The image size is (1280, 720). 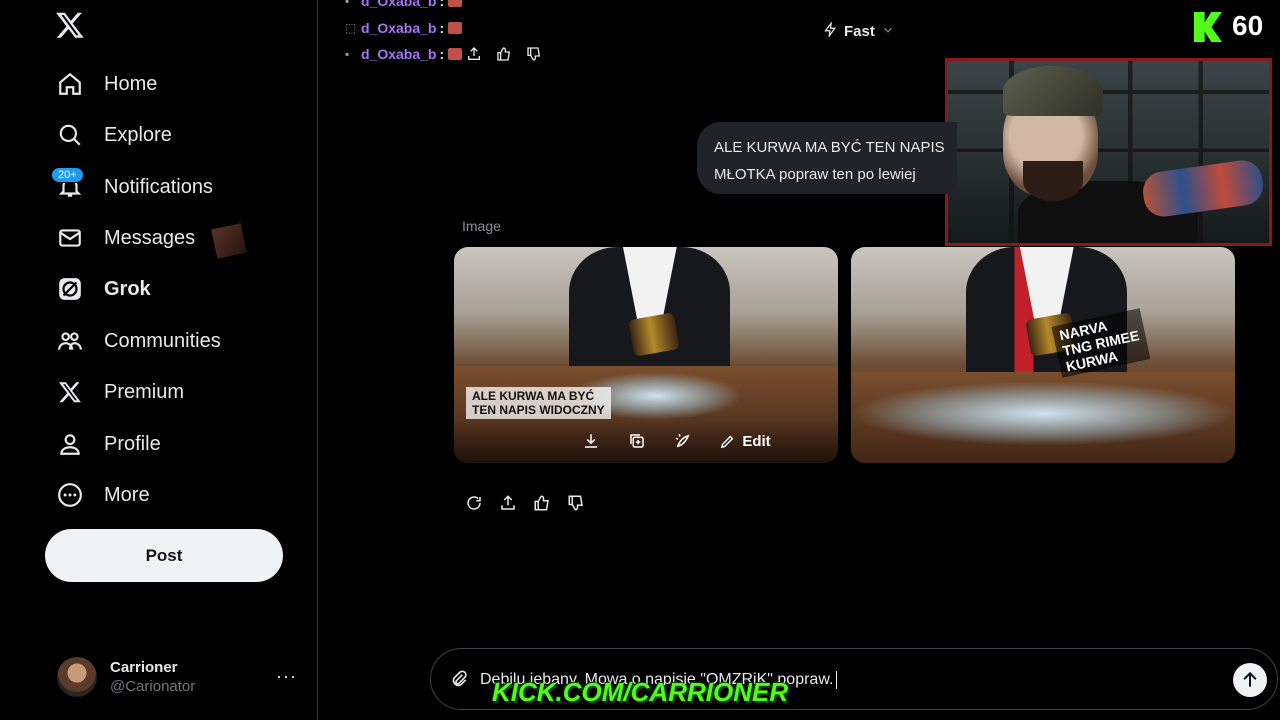 What do you see at coordinates (138, 134) in the screenshot?
I see `nav-explore-label: Explore` at bounding box center [138, 134].